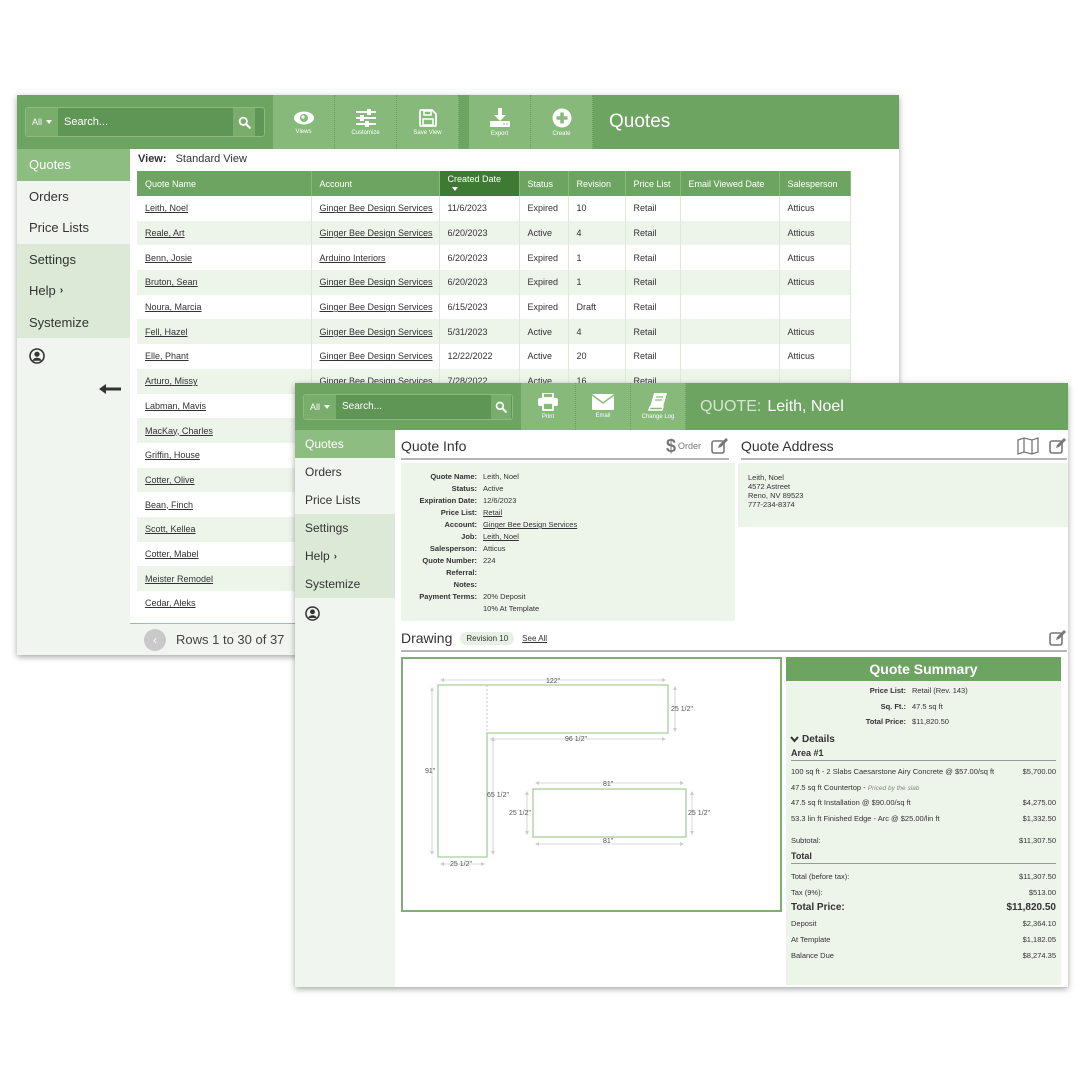 This screenshot has width=1080, height=1080. What do you see at coordinates (653, 258) in the screenshot?
I see `table-cell: Retail` at bounding box center [653, 258].